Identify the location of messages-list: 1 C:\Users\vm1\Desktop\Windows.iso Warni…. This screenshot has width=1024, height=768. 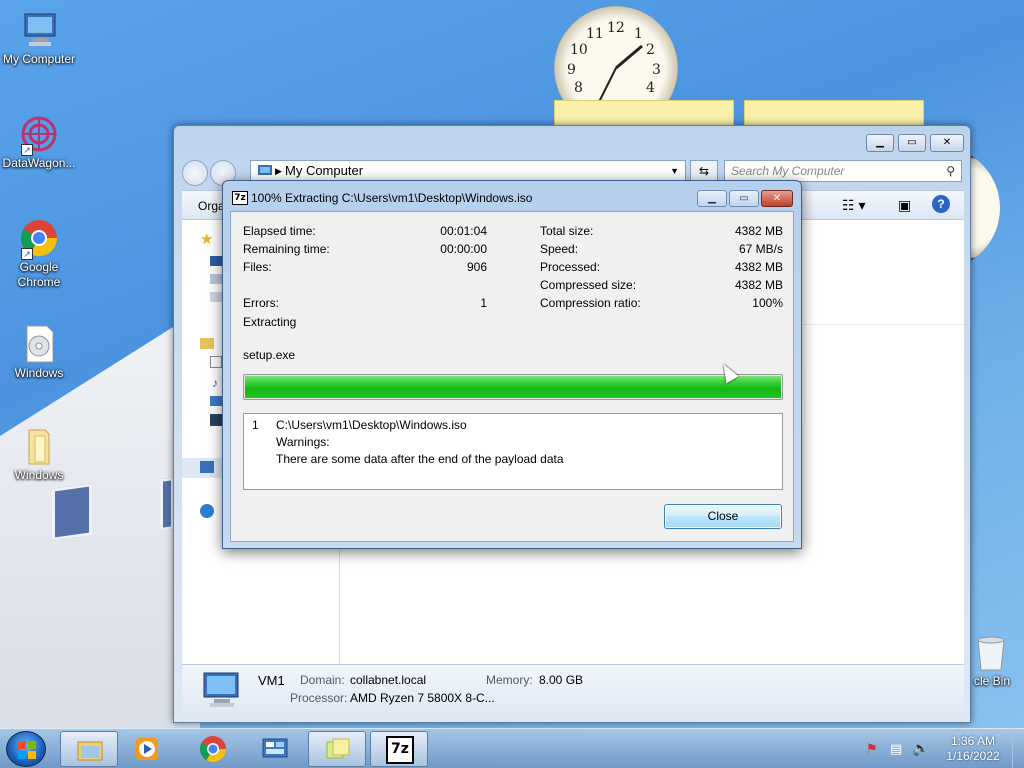
(513, 451).